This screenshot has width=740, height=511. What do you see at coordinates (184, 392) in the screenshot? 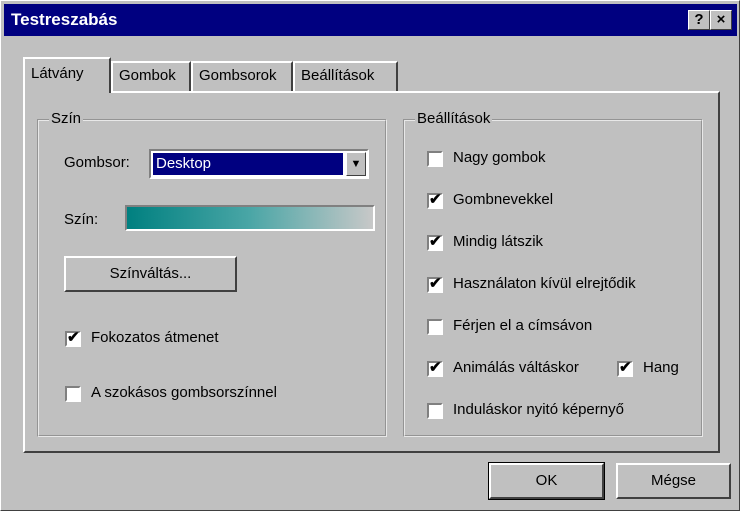
I see `szokasos-label: A szokásos gombsorszínnel` at bounding box center [184, 392].